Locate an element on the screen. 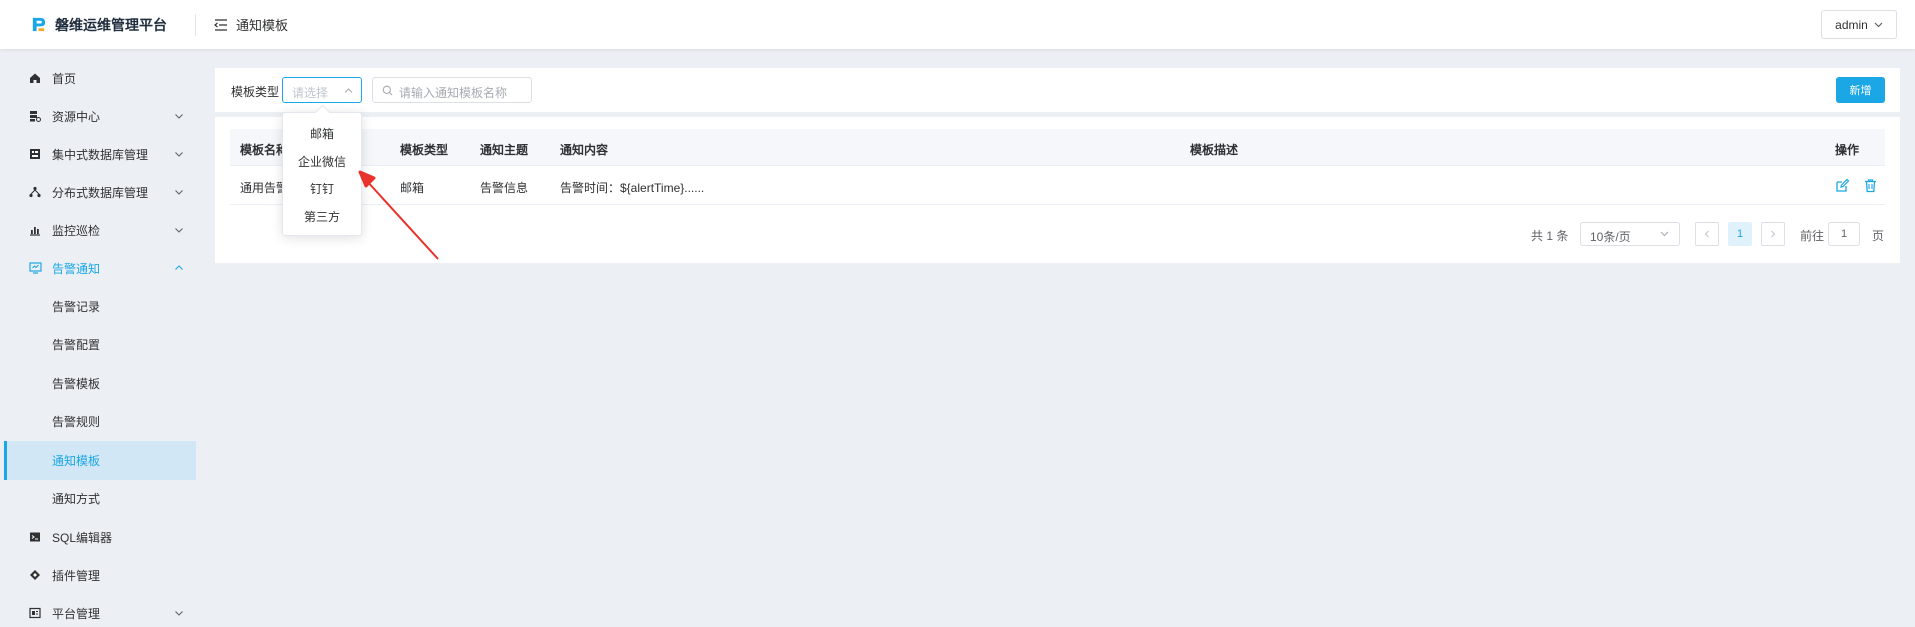 The image size is (1915, 627). goto-suffix: 页 is located at coordinates (1878, 236).